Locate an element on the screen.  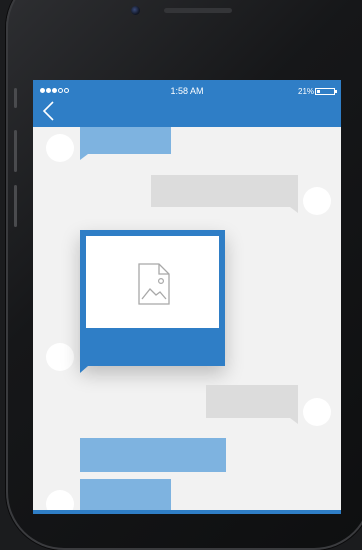
image-thumbnail is located at coordinates (152, 282).